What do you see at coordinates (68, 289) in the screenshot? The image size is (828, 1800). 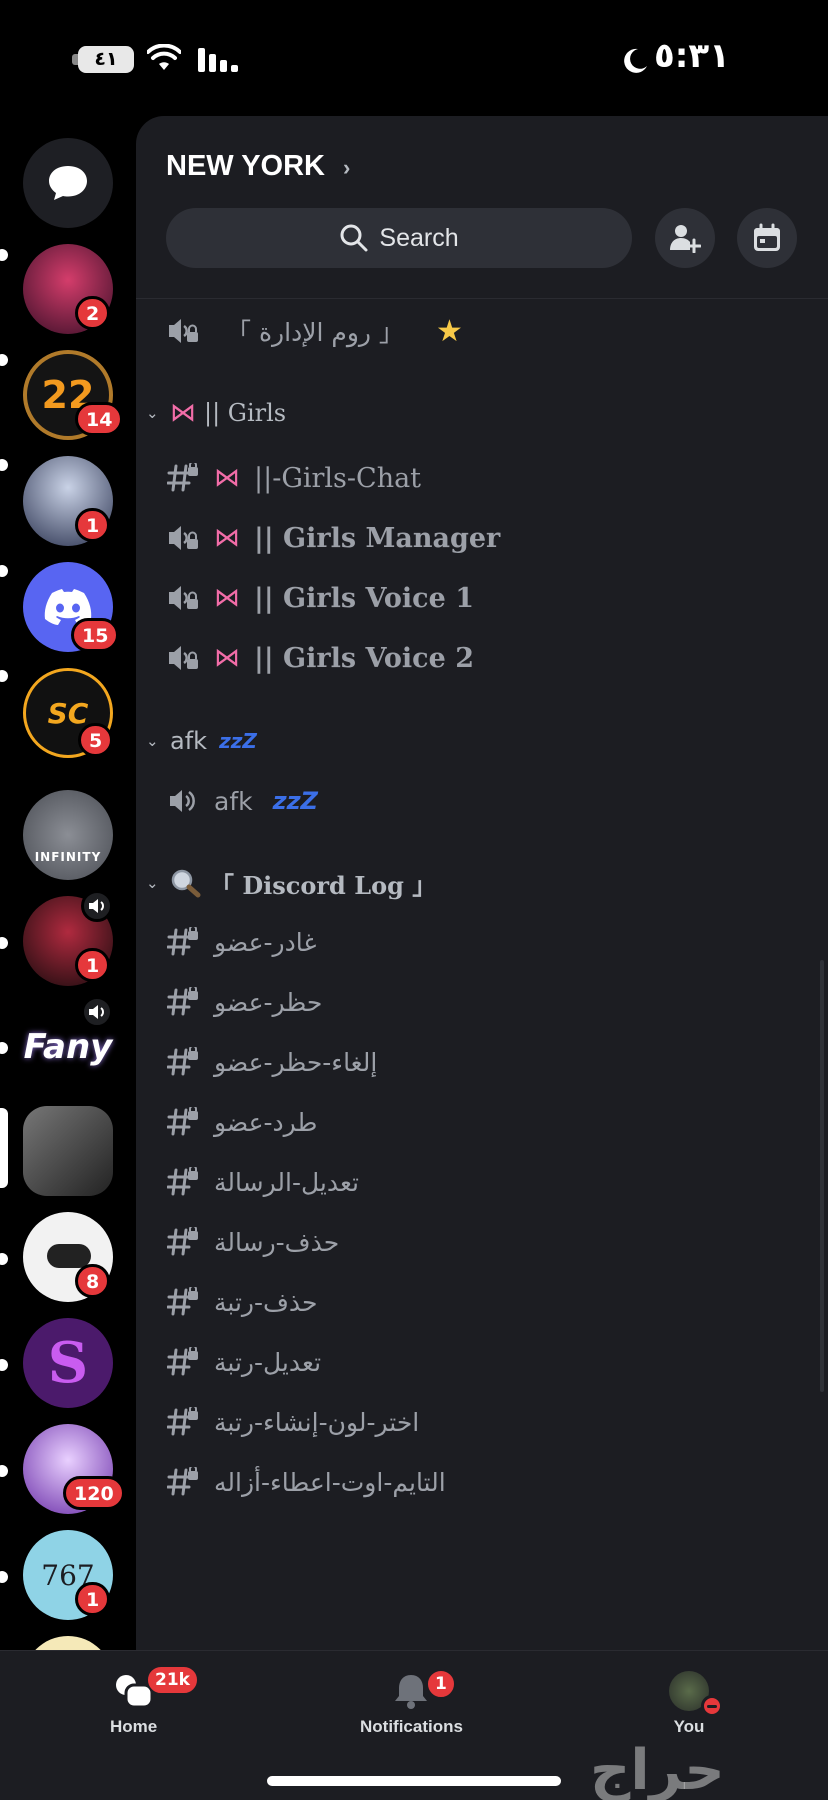 I see `server-icon-helltix: 2` at bounding box center [68, 289].